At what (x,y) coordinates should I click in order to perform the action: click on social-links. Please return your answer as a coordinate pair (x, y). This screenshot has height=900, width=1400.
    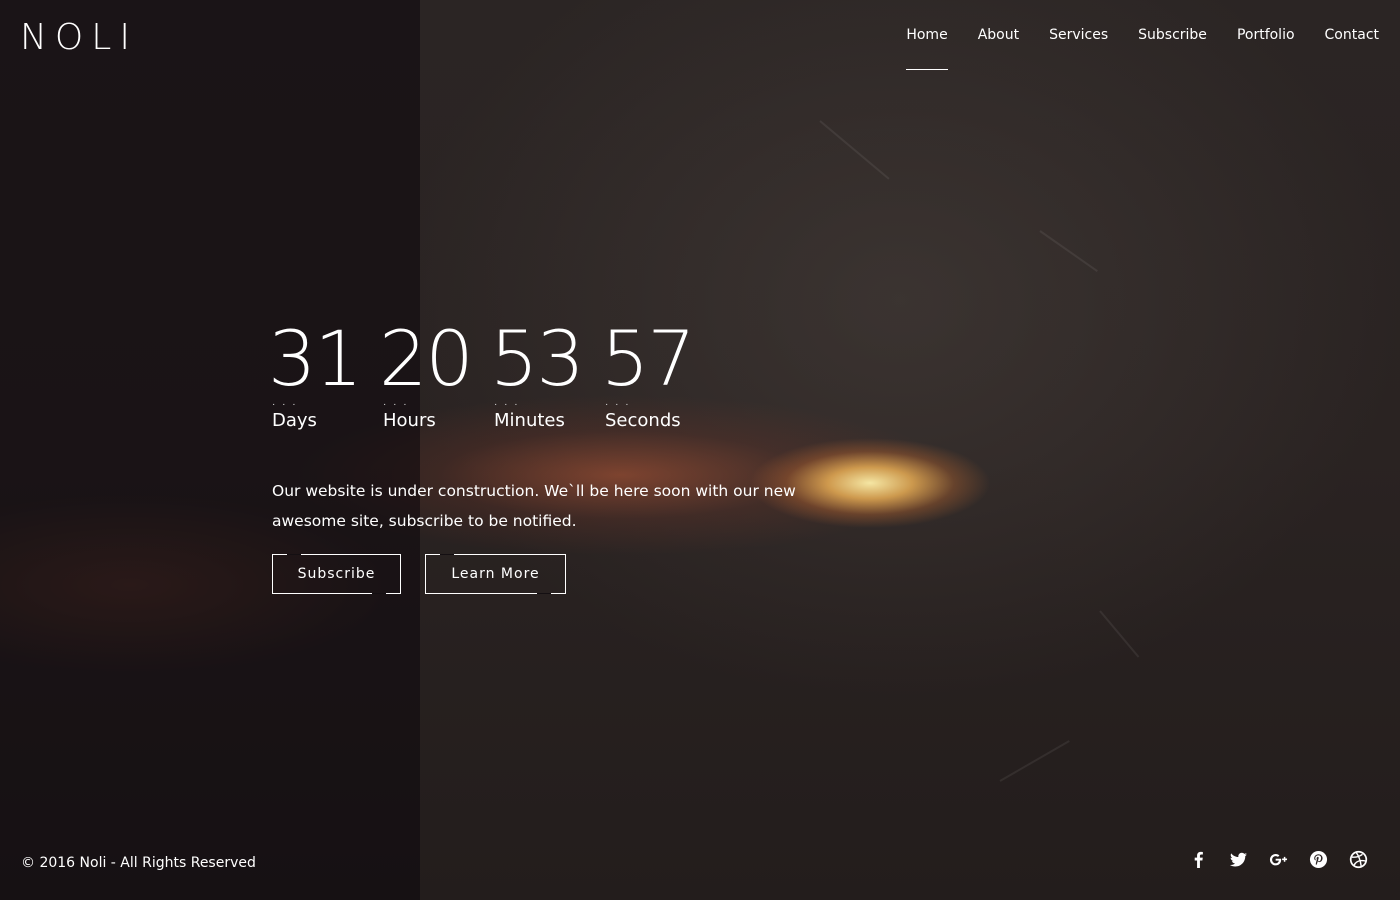
    Looking at the image, I should click on (1278, 859).